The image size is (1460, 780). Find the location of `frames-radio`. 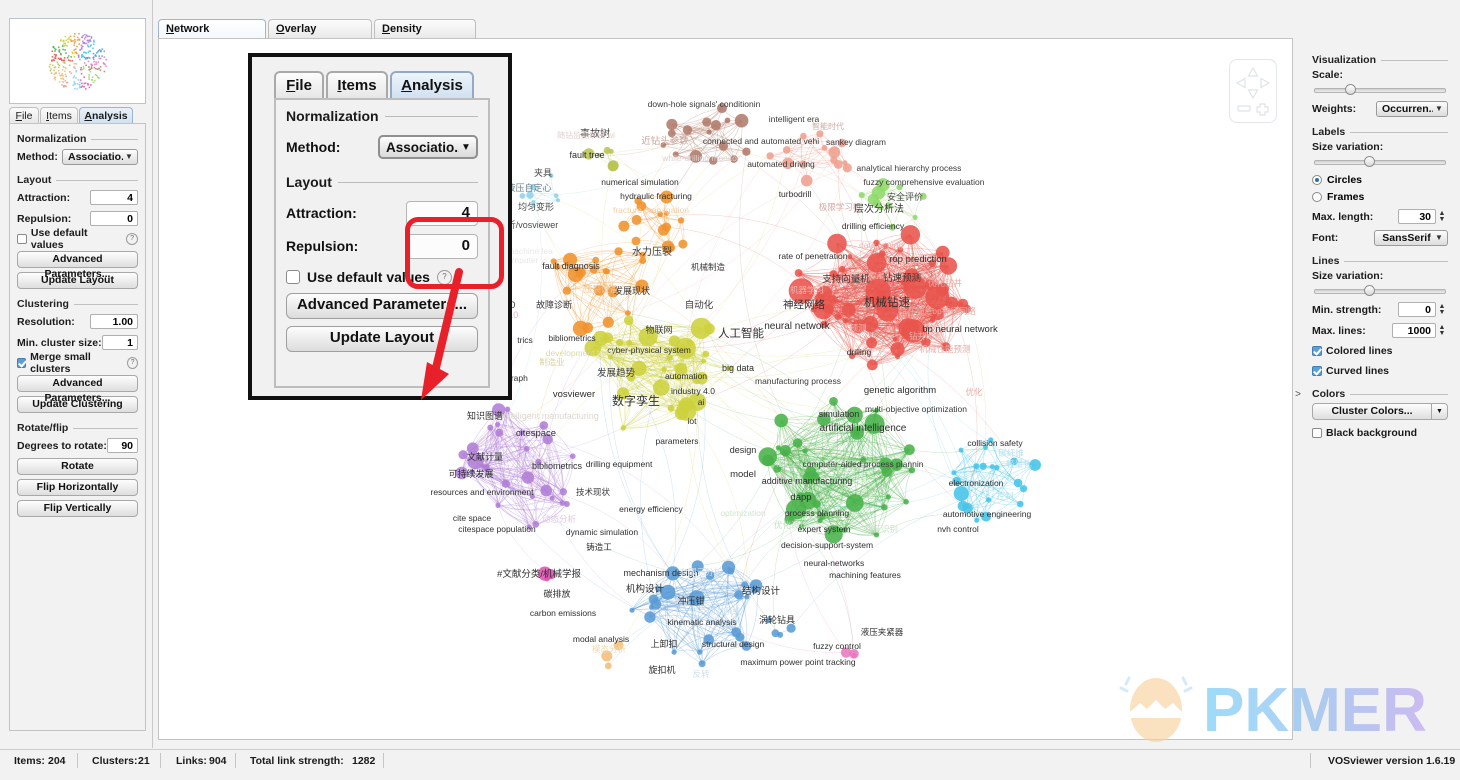

frames-radio is located at coordinates (1317, 196).